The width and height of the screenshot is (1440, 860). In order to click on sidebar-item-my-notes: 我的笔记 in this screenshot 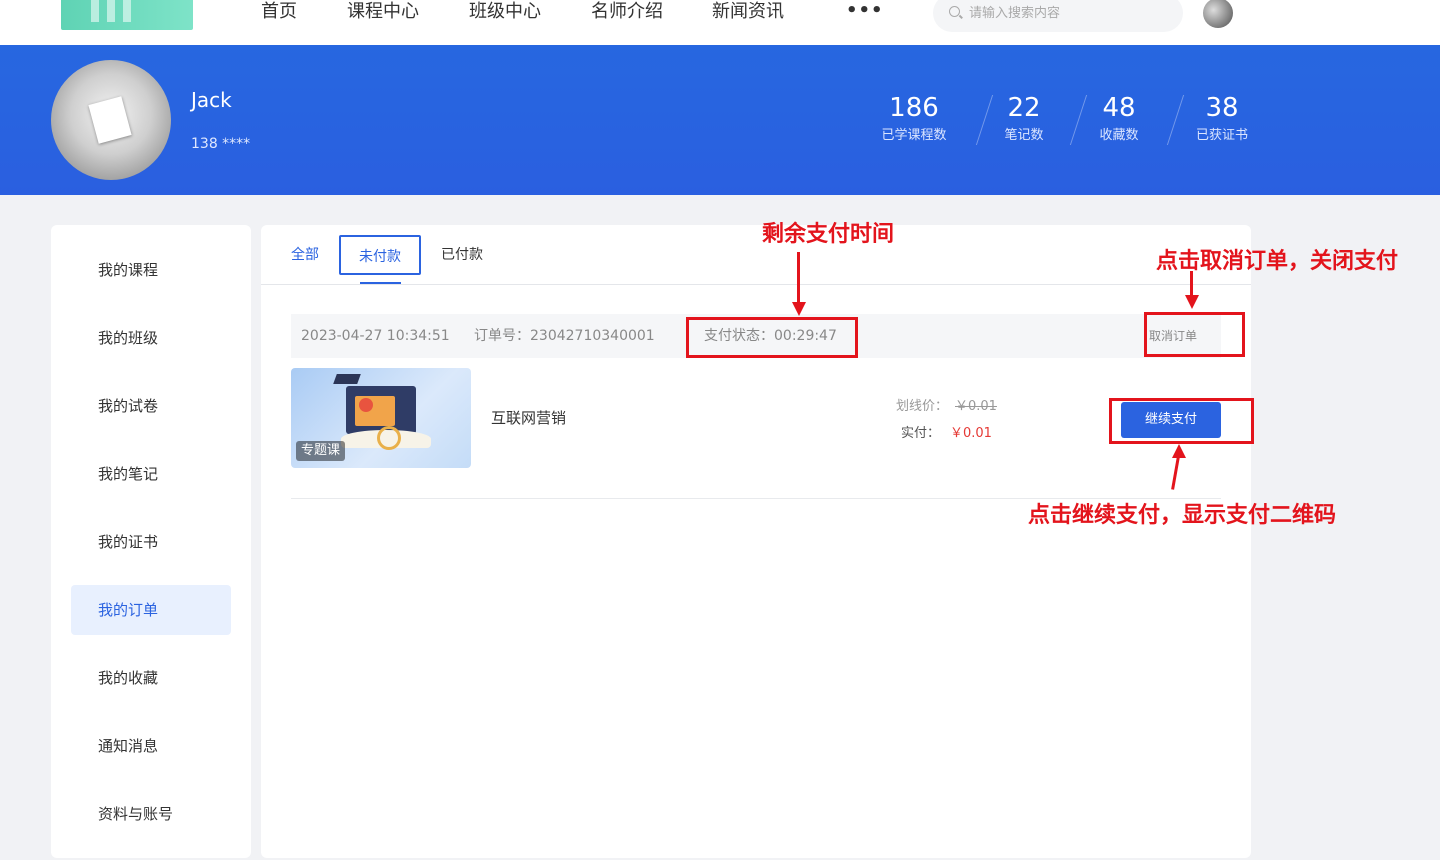, I will do `click(151, 474)`.